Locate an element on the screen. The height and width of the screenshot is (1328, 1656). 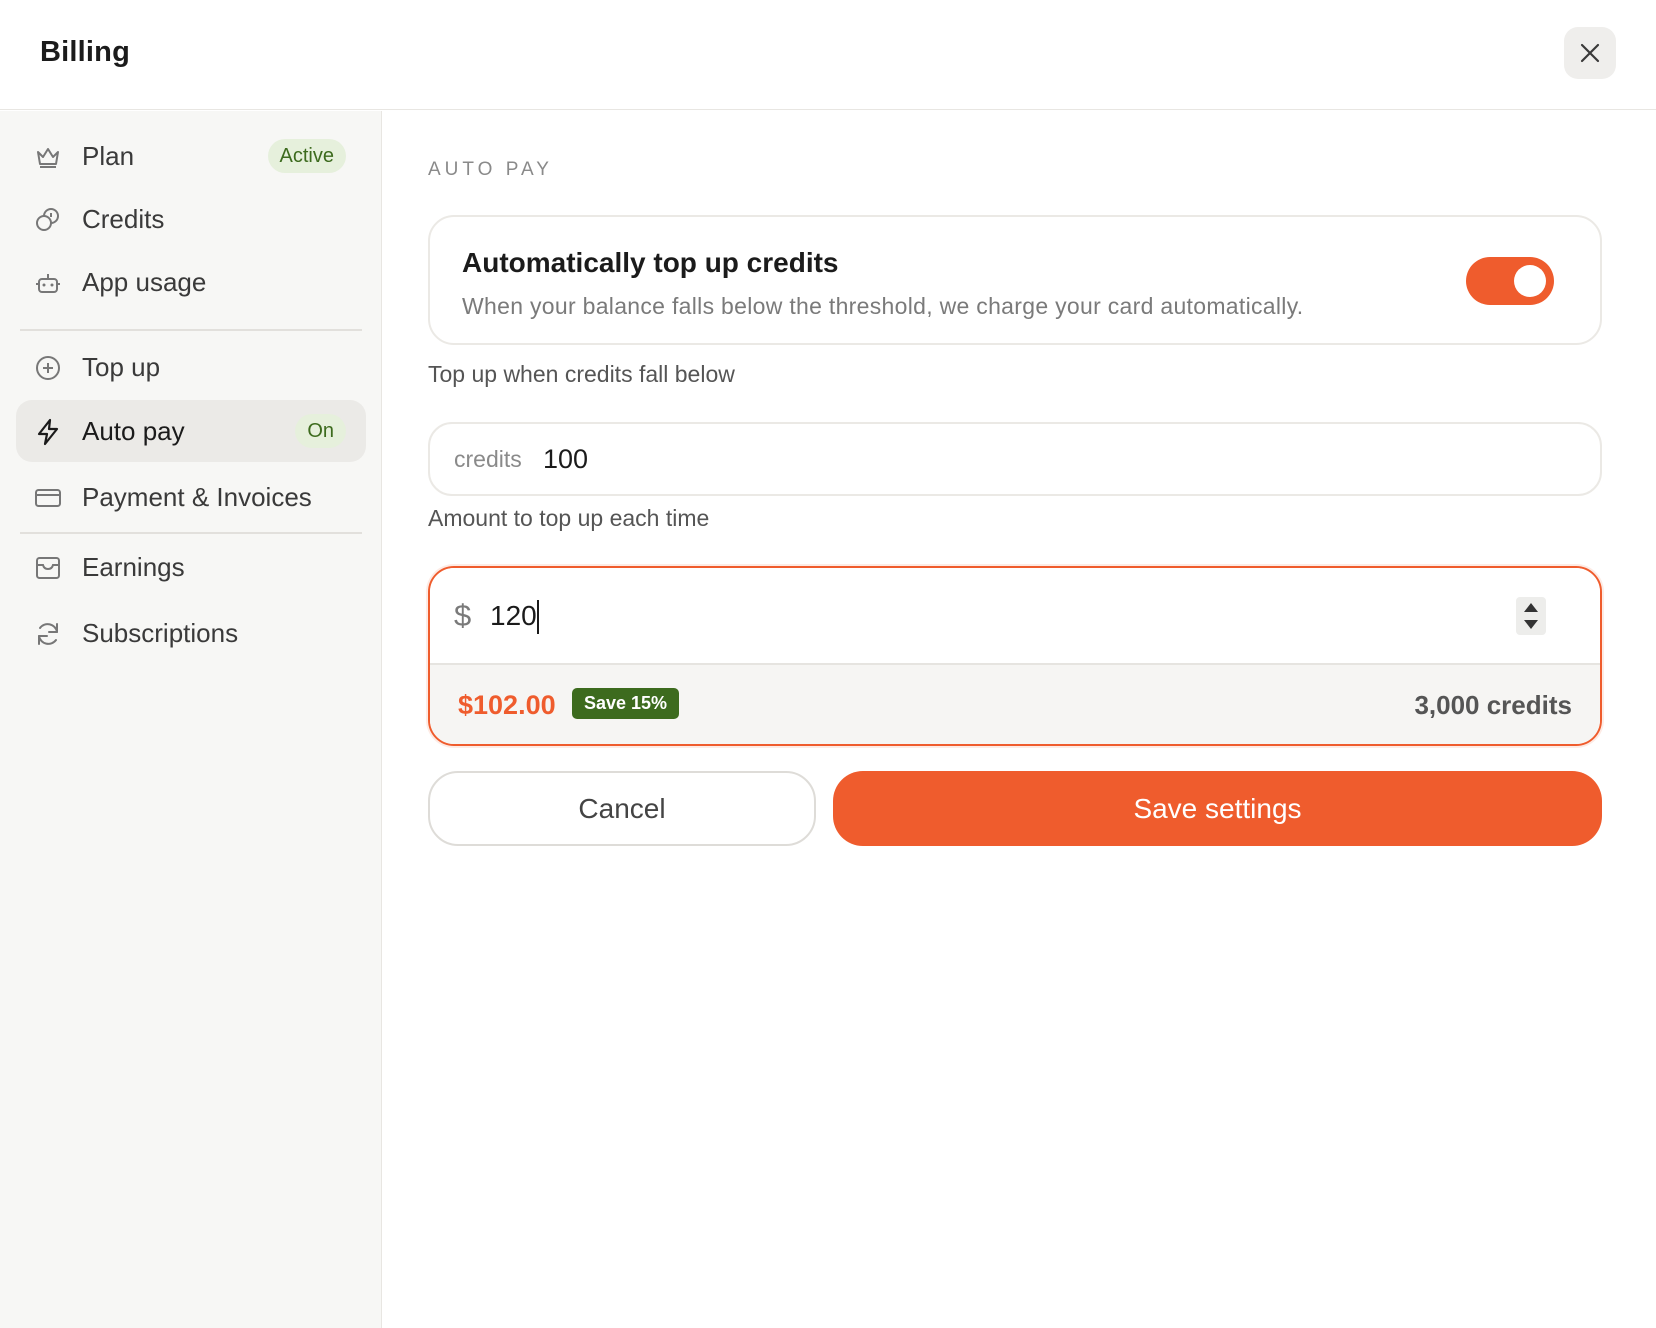
sidebar-item-credits: Credits is located at coordinates (191, 219).